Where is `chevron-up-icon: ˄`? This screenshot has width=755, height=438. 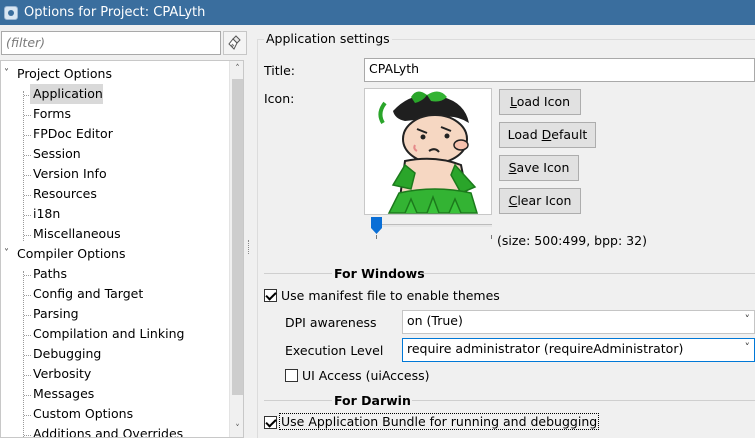
chevron-up-icon: ˄ is located at coordinates (236, 69).